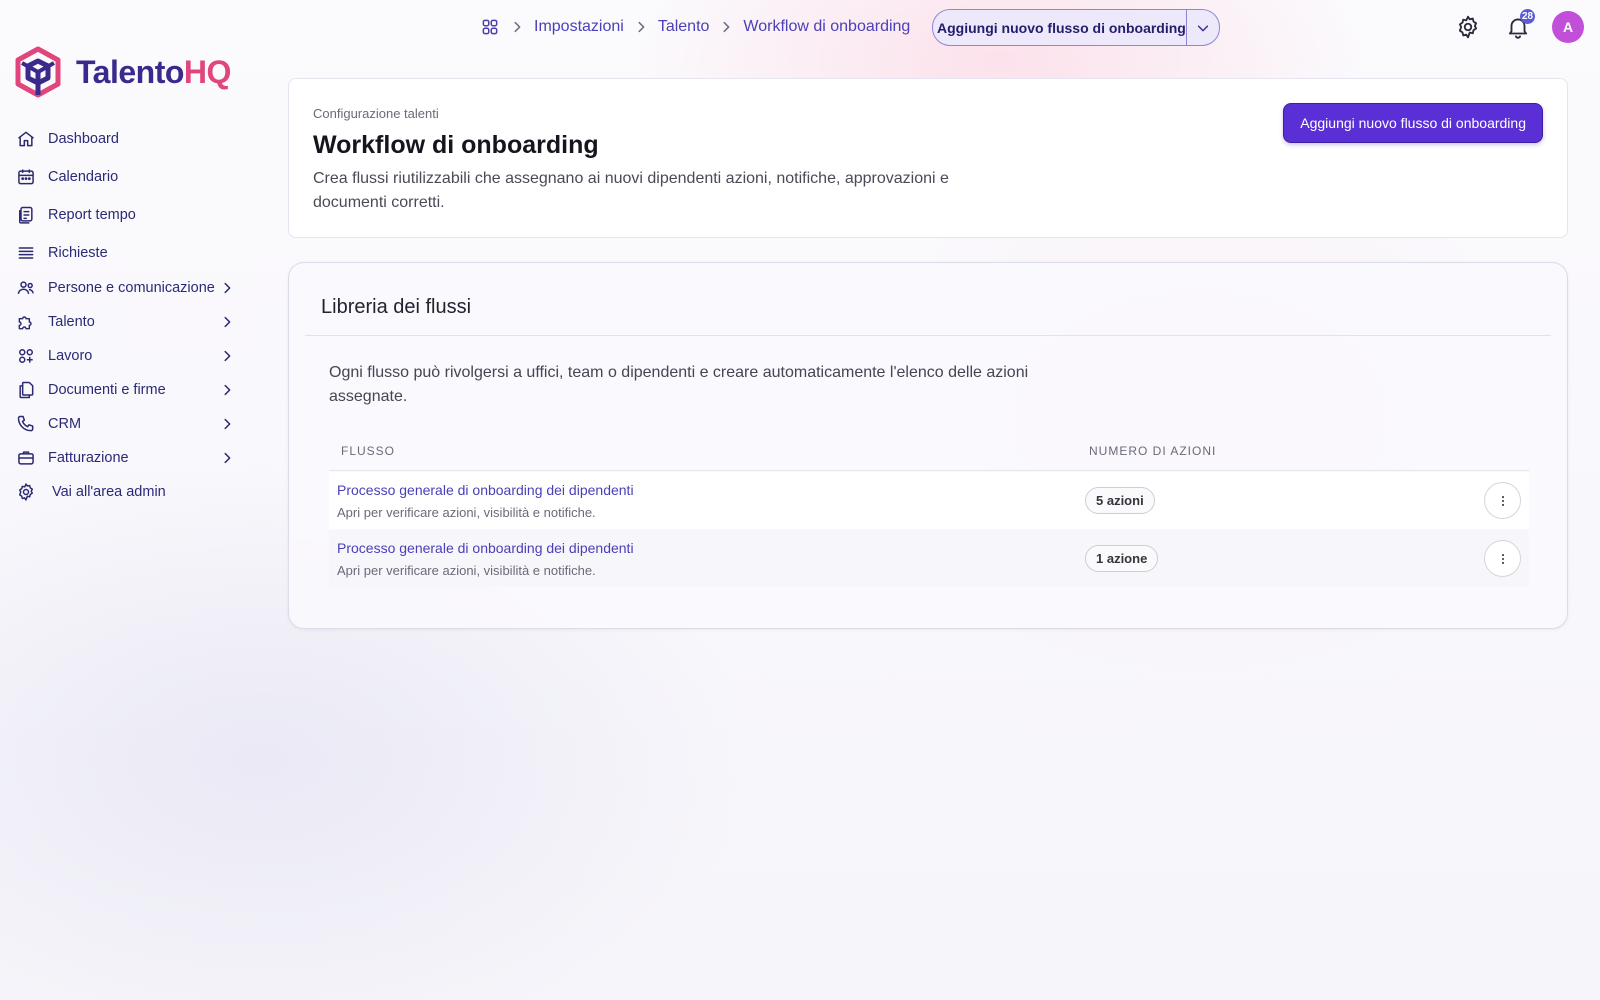 The width and height of the screenshot is (1600, 1000). I want to click on calendar-icon, so click(26, 177).